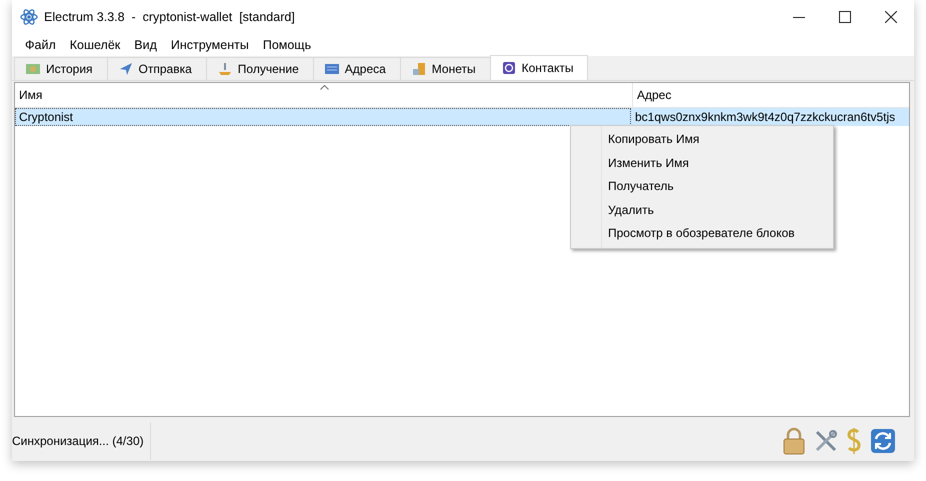 Image resolution: width=926 pixels, height=481 pixels. Describe the element at coordinates (126, 69) in the screenshot. I see `paper-plane-icon` at that location.